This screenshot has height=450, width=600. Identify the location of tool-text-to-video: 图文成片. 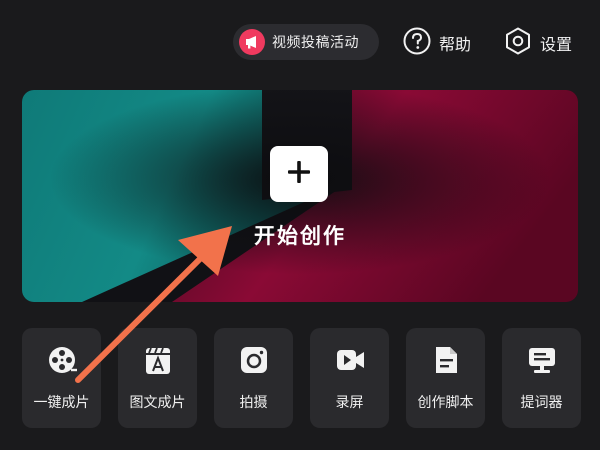
(157, 378).